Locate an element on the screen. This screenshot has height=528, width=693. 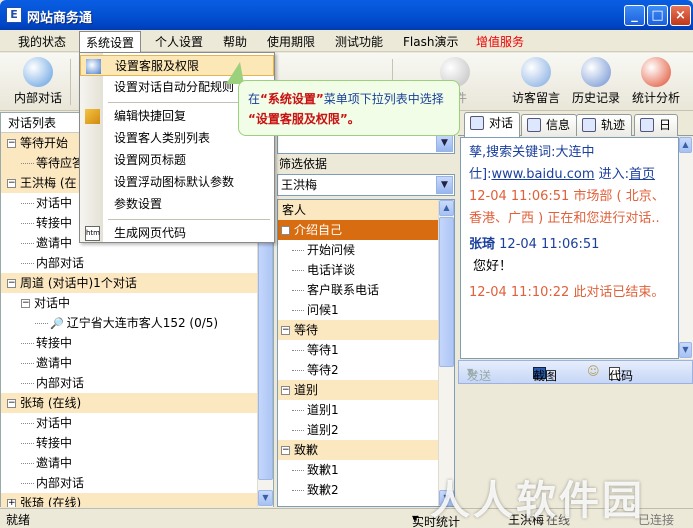
menu-bar: 我的状态 系统设置 个人设置 帮助 使用期限 测试功能 Flash演示 增值服务 is located at coordinates (346, 41).